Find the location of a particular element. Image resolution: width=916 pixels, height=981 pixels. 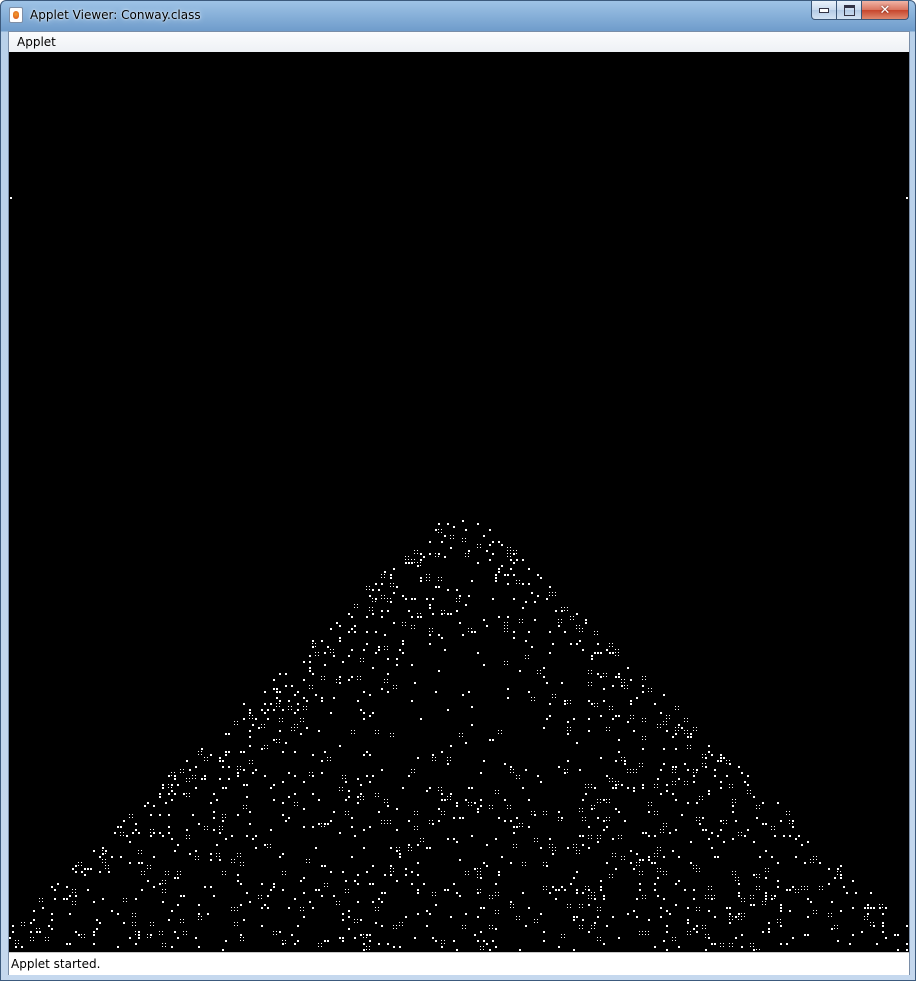

window-controls: ✕ is located at coordinates (860, 11).